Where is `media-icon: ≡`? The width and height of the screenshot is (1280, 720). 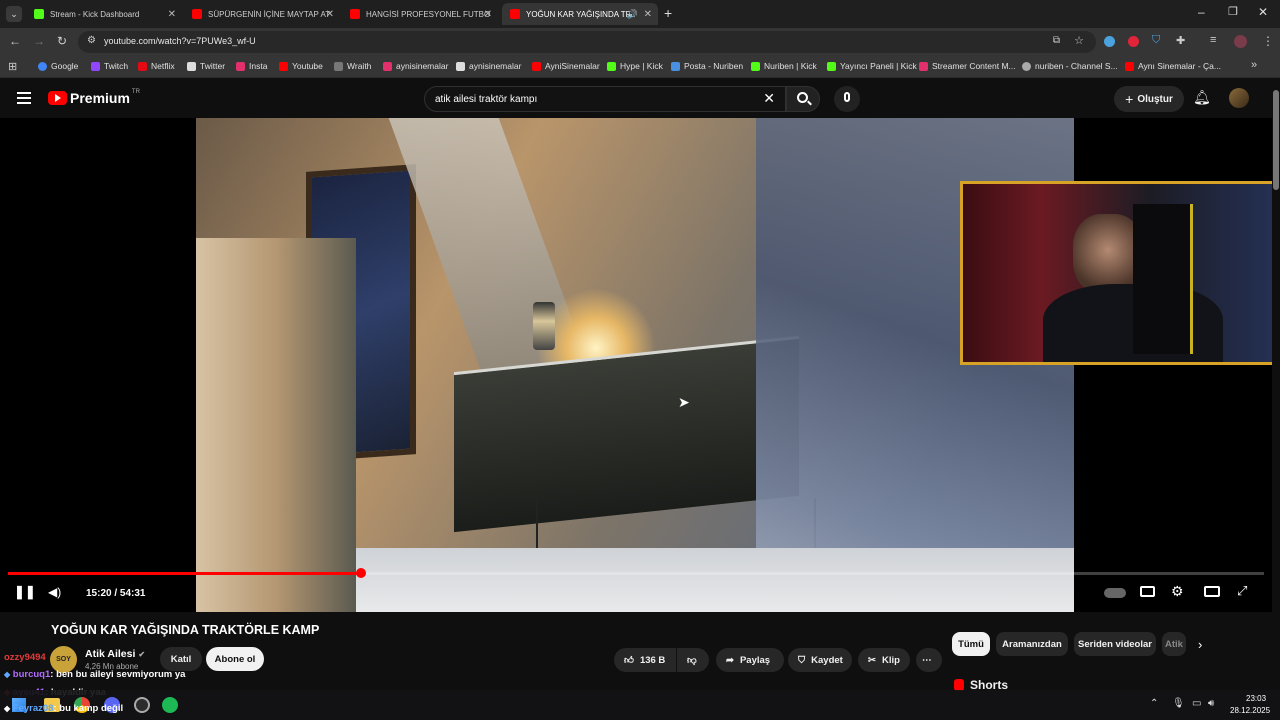 media-icon: ≡ is located at coordinates (1213, 40).